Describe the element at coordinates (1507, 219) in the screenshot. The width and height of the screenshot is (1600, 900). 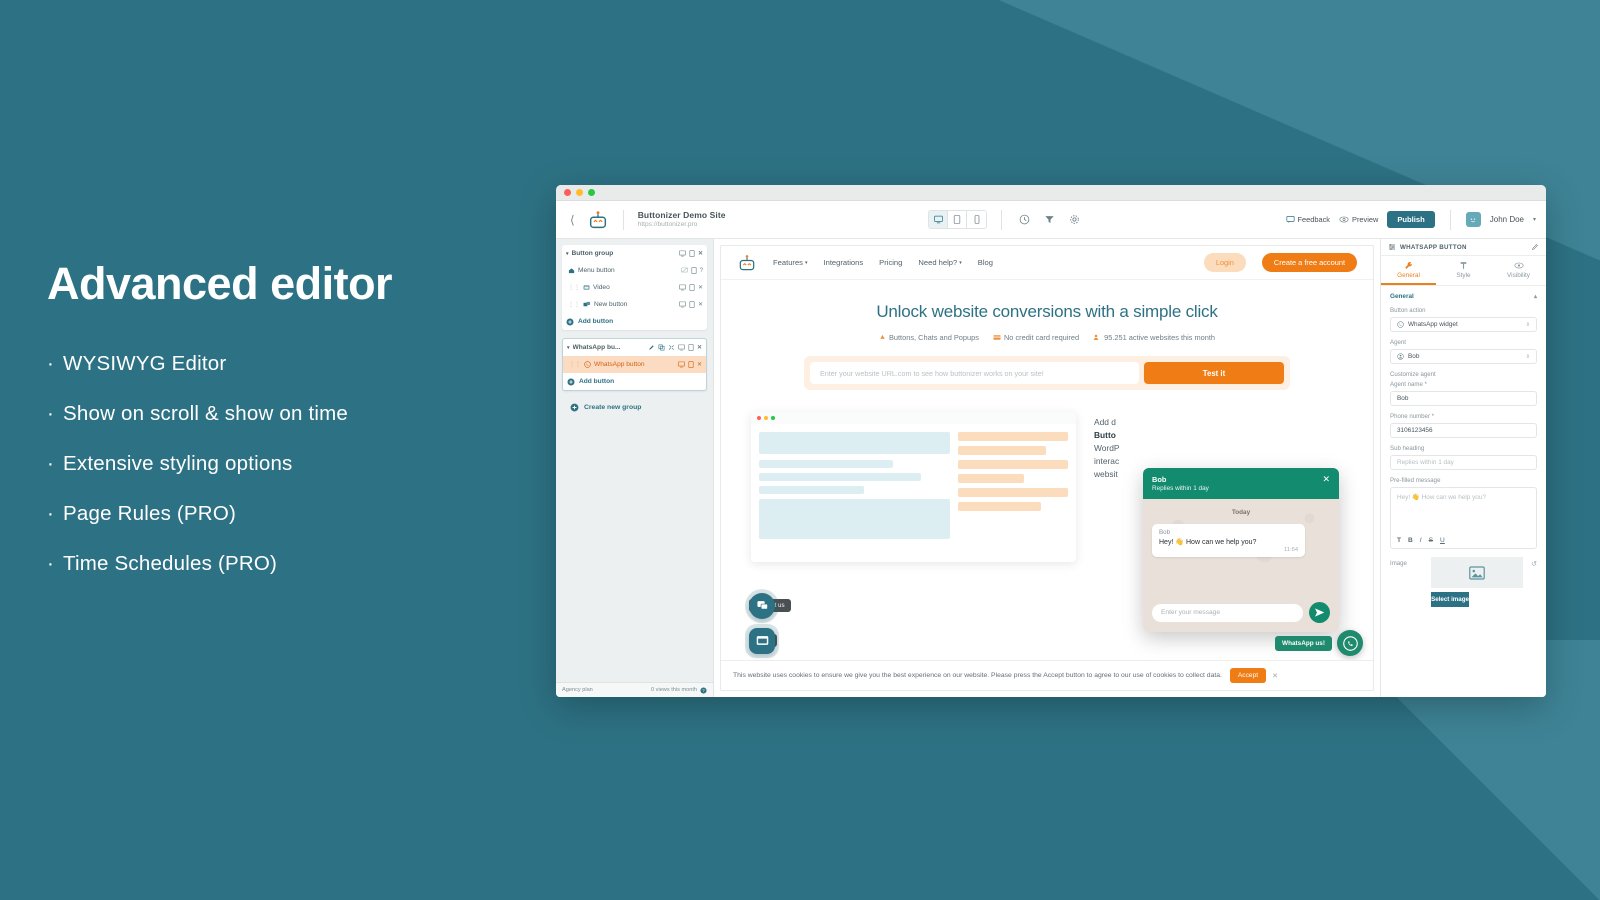
I see `user-name: John Doe` at that location.